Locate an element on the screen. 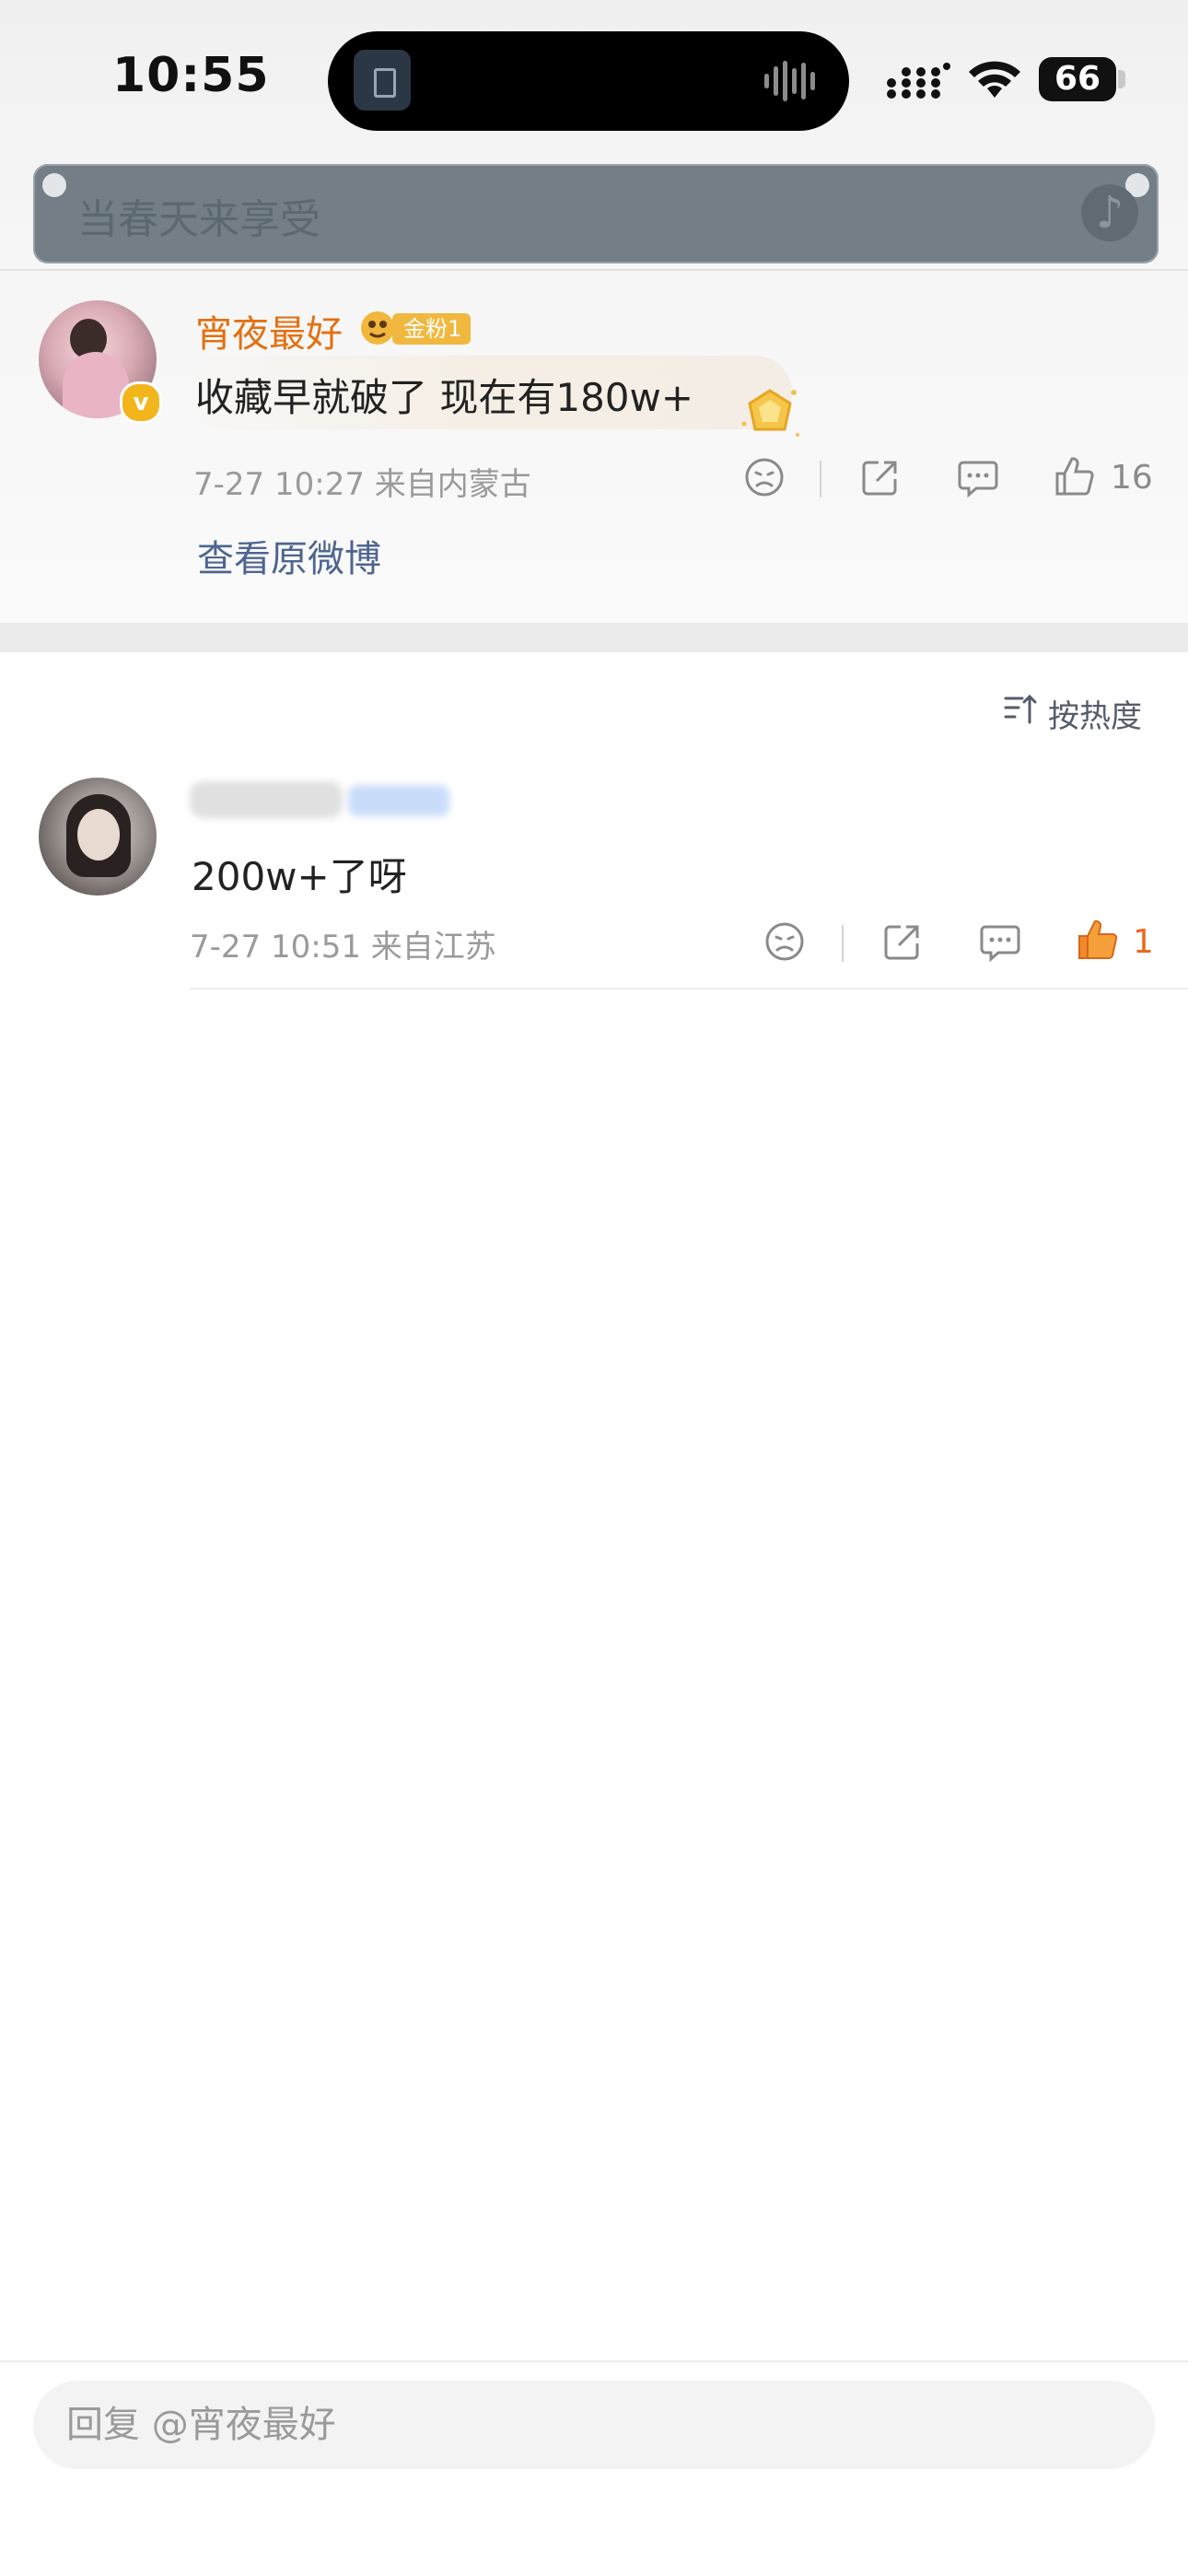  now-playing-thumbnail is located at coordinates (382, 80).